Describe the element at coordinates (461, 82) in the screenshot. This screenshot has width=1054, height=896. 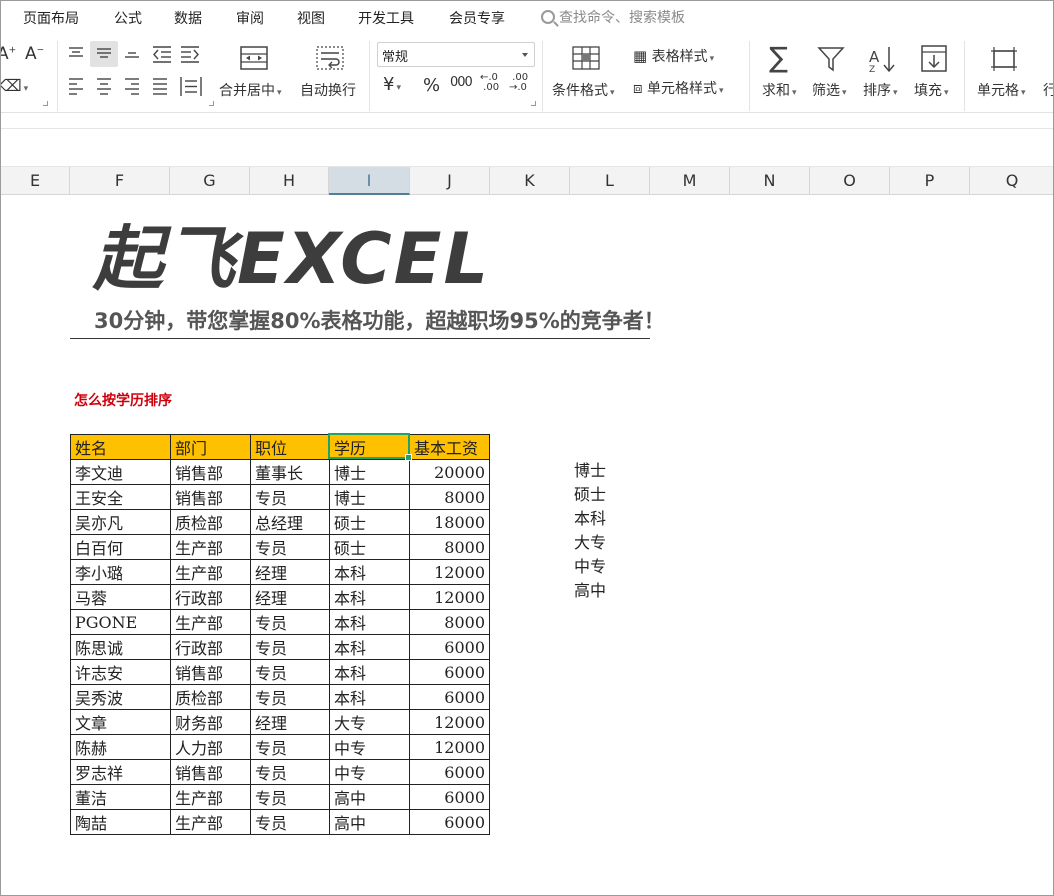
I see `thousands-separator-button: 000` at that location.